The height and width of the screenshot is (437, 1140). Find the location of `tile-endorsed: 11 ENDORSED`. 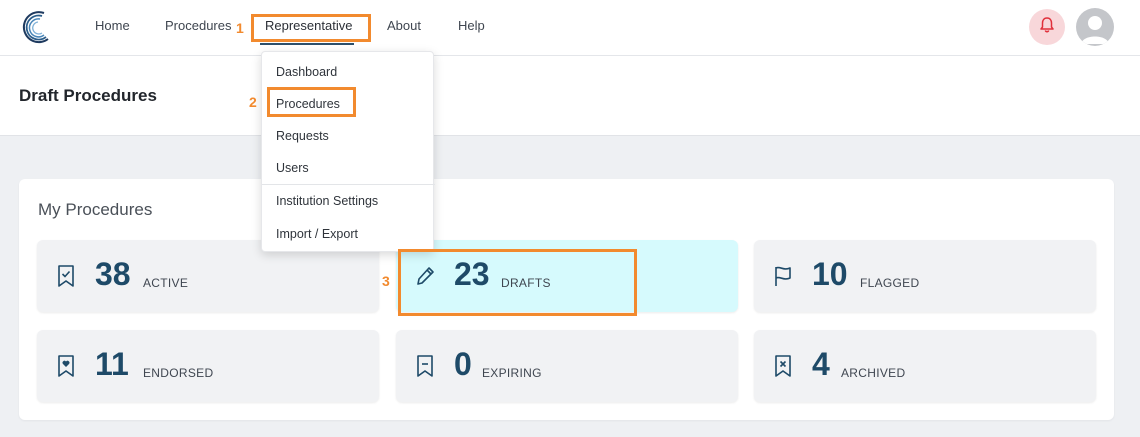

tile-endorsed: 11 ENDORSED is located at coordinates (208, 366).